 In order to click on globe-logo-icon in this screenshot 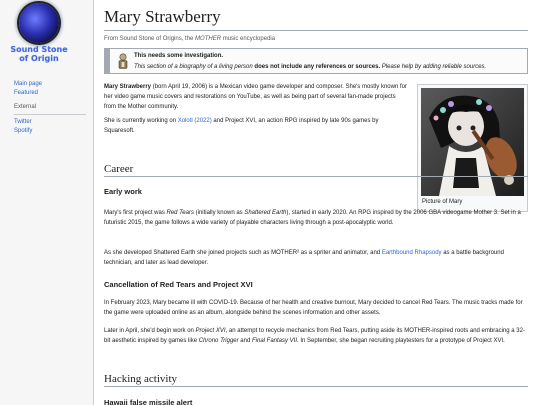, I will do `click(39, 23)`.